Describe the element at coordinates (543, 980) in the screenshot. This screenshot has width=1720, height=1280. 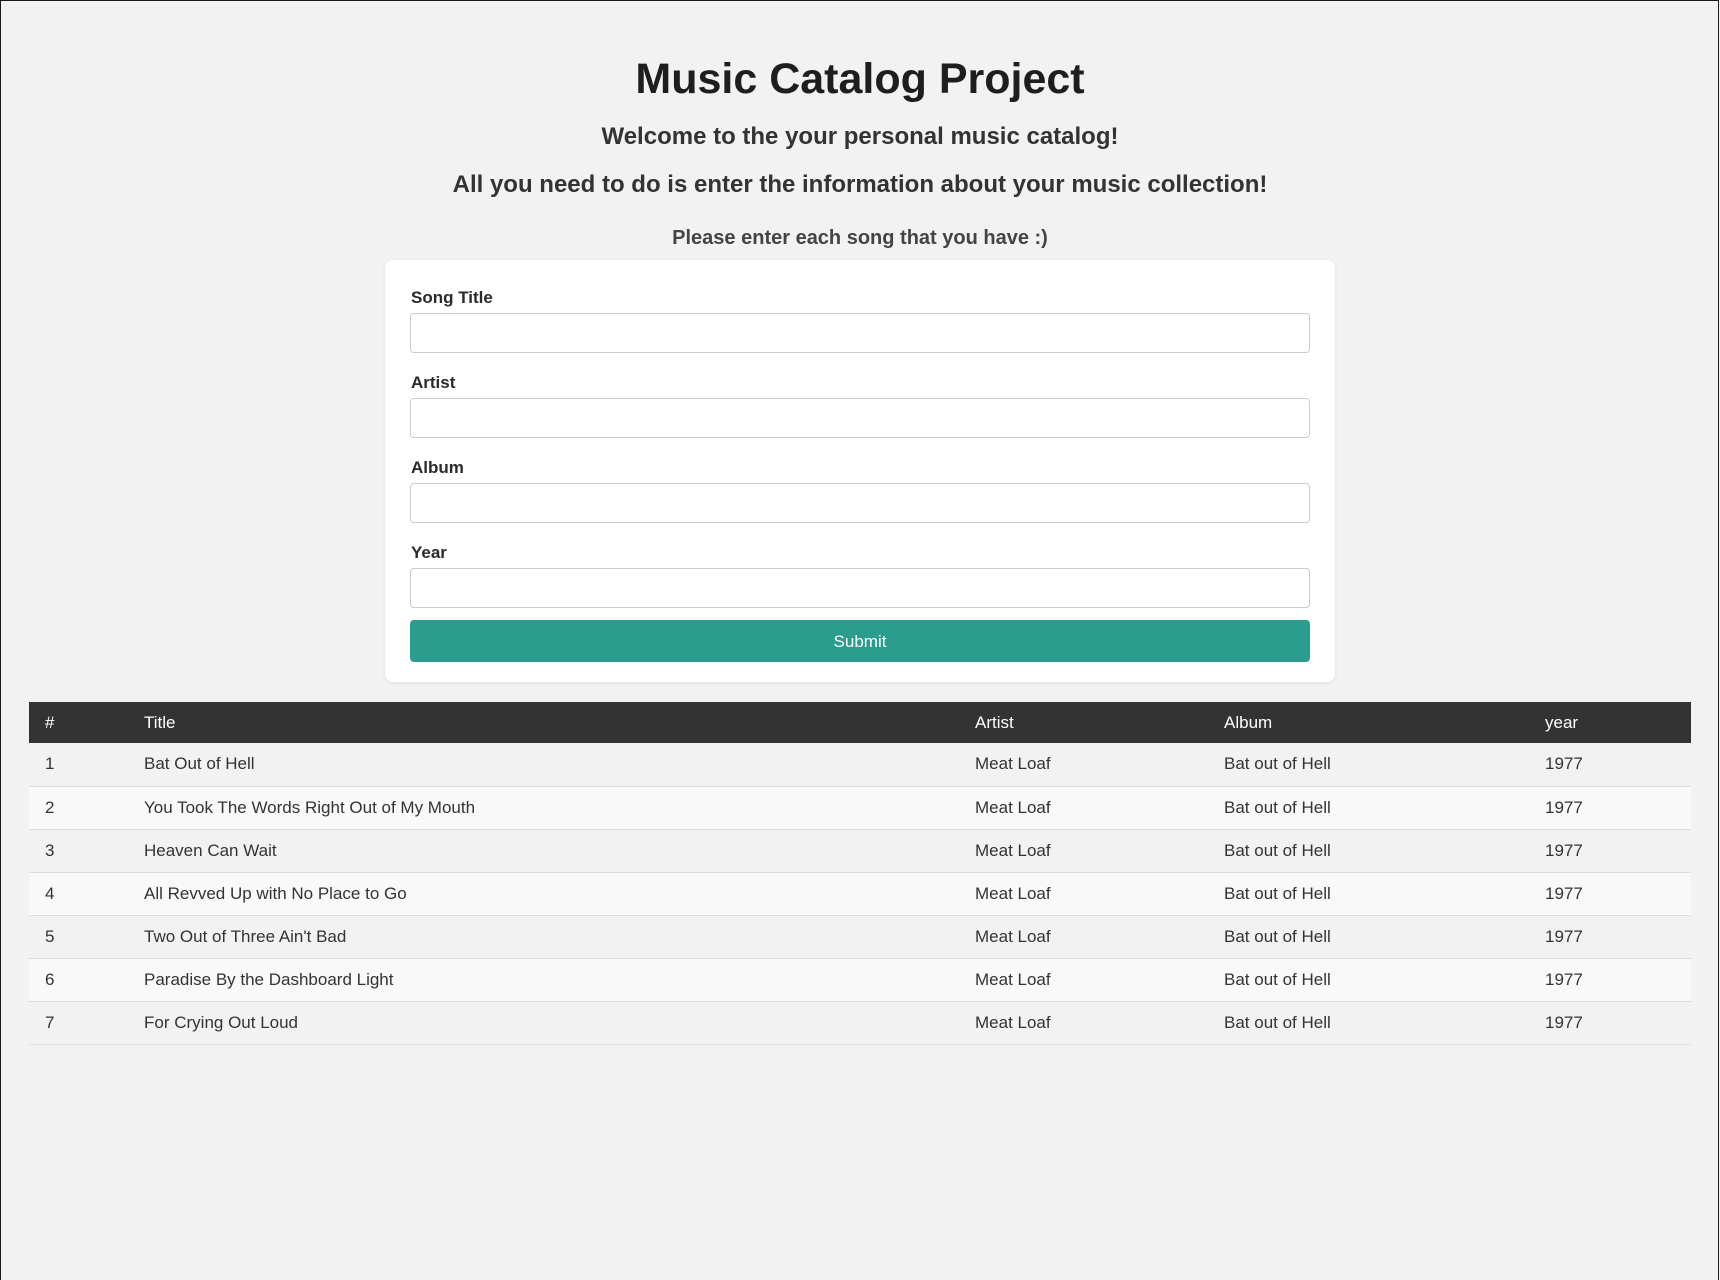
I see `cell-title: Paradise By the Dashboard Light` at that location.